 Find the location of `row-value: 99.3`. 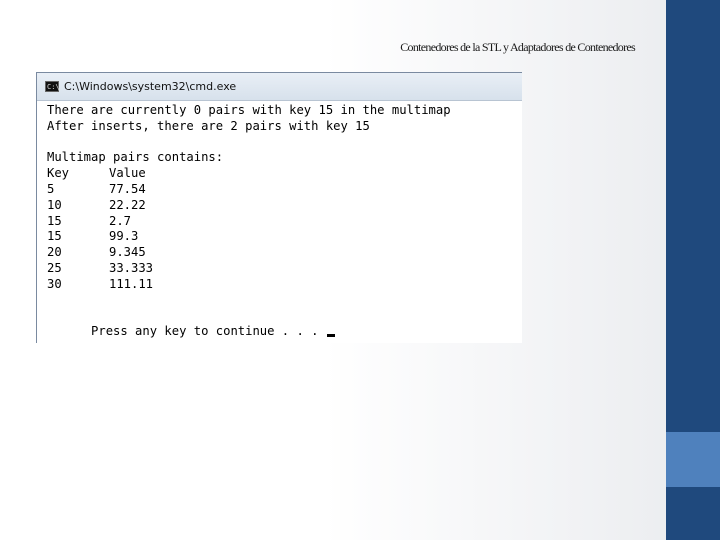

row-value: 99.3 is located at coordinates (124, 236).